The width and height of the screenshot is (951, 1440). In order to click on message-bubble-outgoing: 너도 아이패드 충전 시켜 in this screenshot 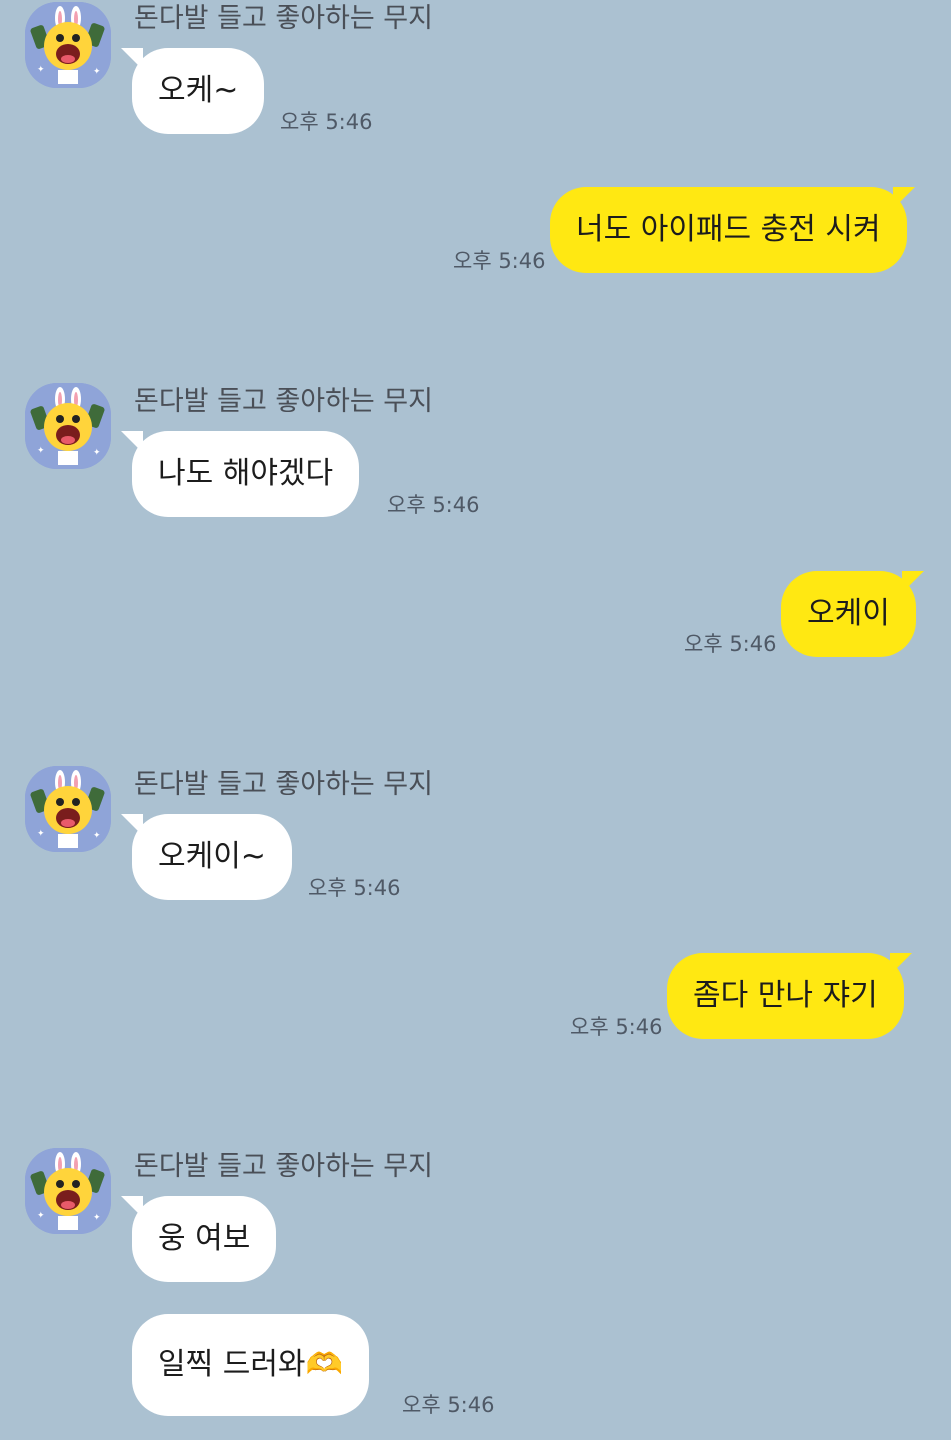, I will do `click(732, 230)`.